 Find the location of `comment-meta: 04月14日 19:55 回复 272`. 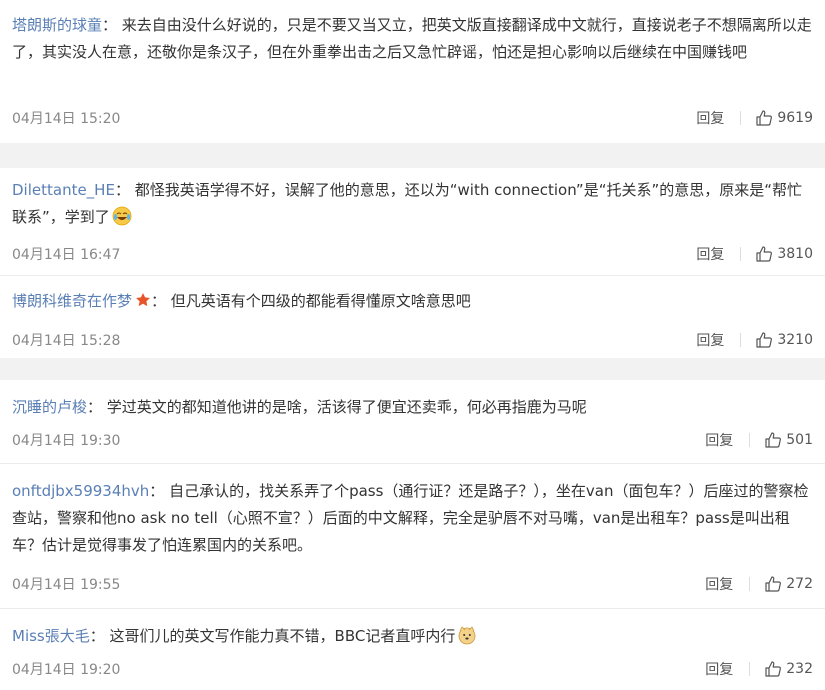

comment-meta: 04月14日 19:55 回复 272 is located at coordinates (412, 584).